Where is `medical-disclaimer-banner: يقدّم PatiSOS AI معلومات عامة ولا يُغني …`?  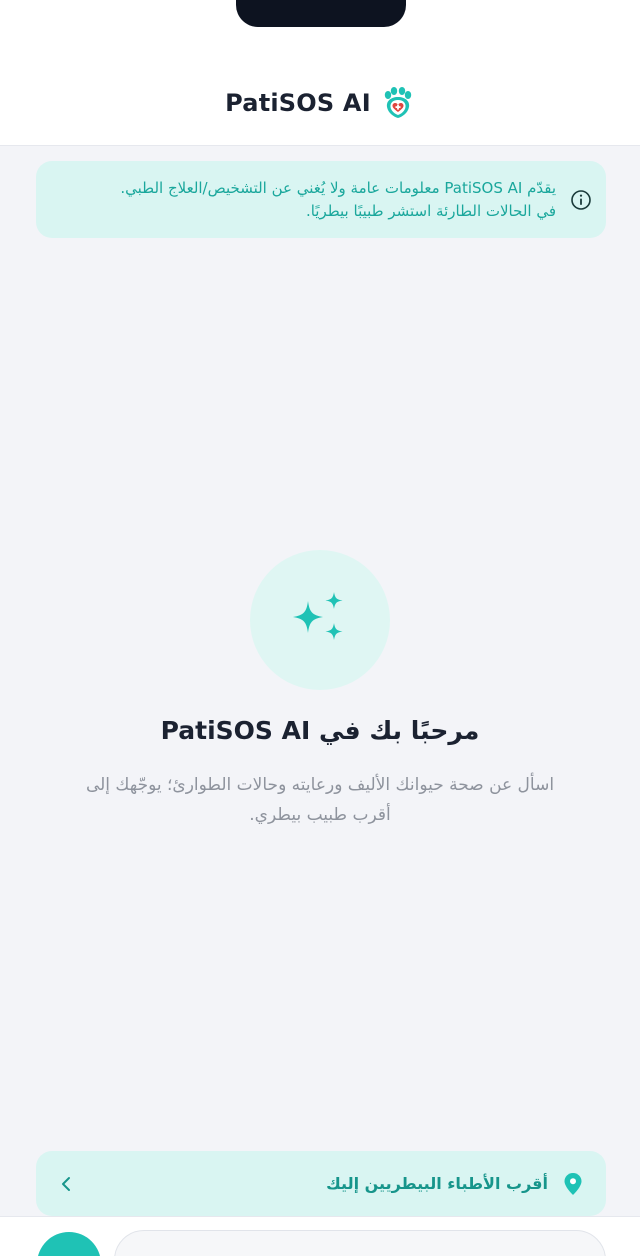
medical-disclaimer-banner: يقدّم PatiSOS AI معلومات عامة ولا يُغني … is located at coordinates (321, 199).